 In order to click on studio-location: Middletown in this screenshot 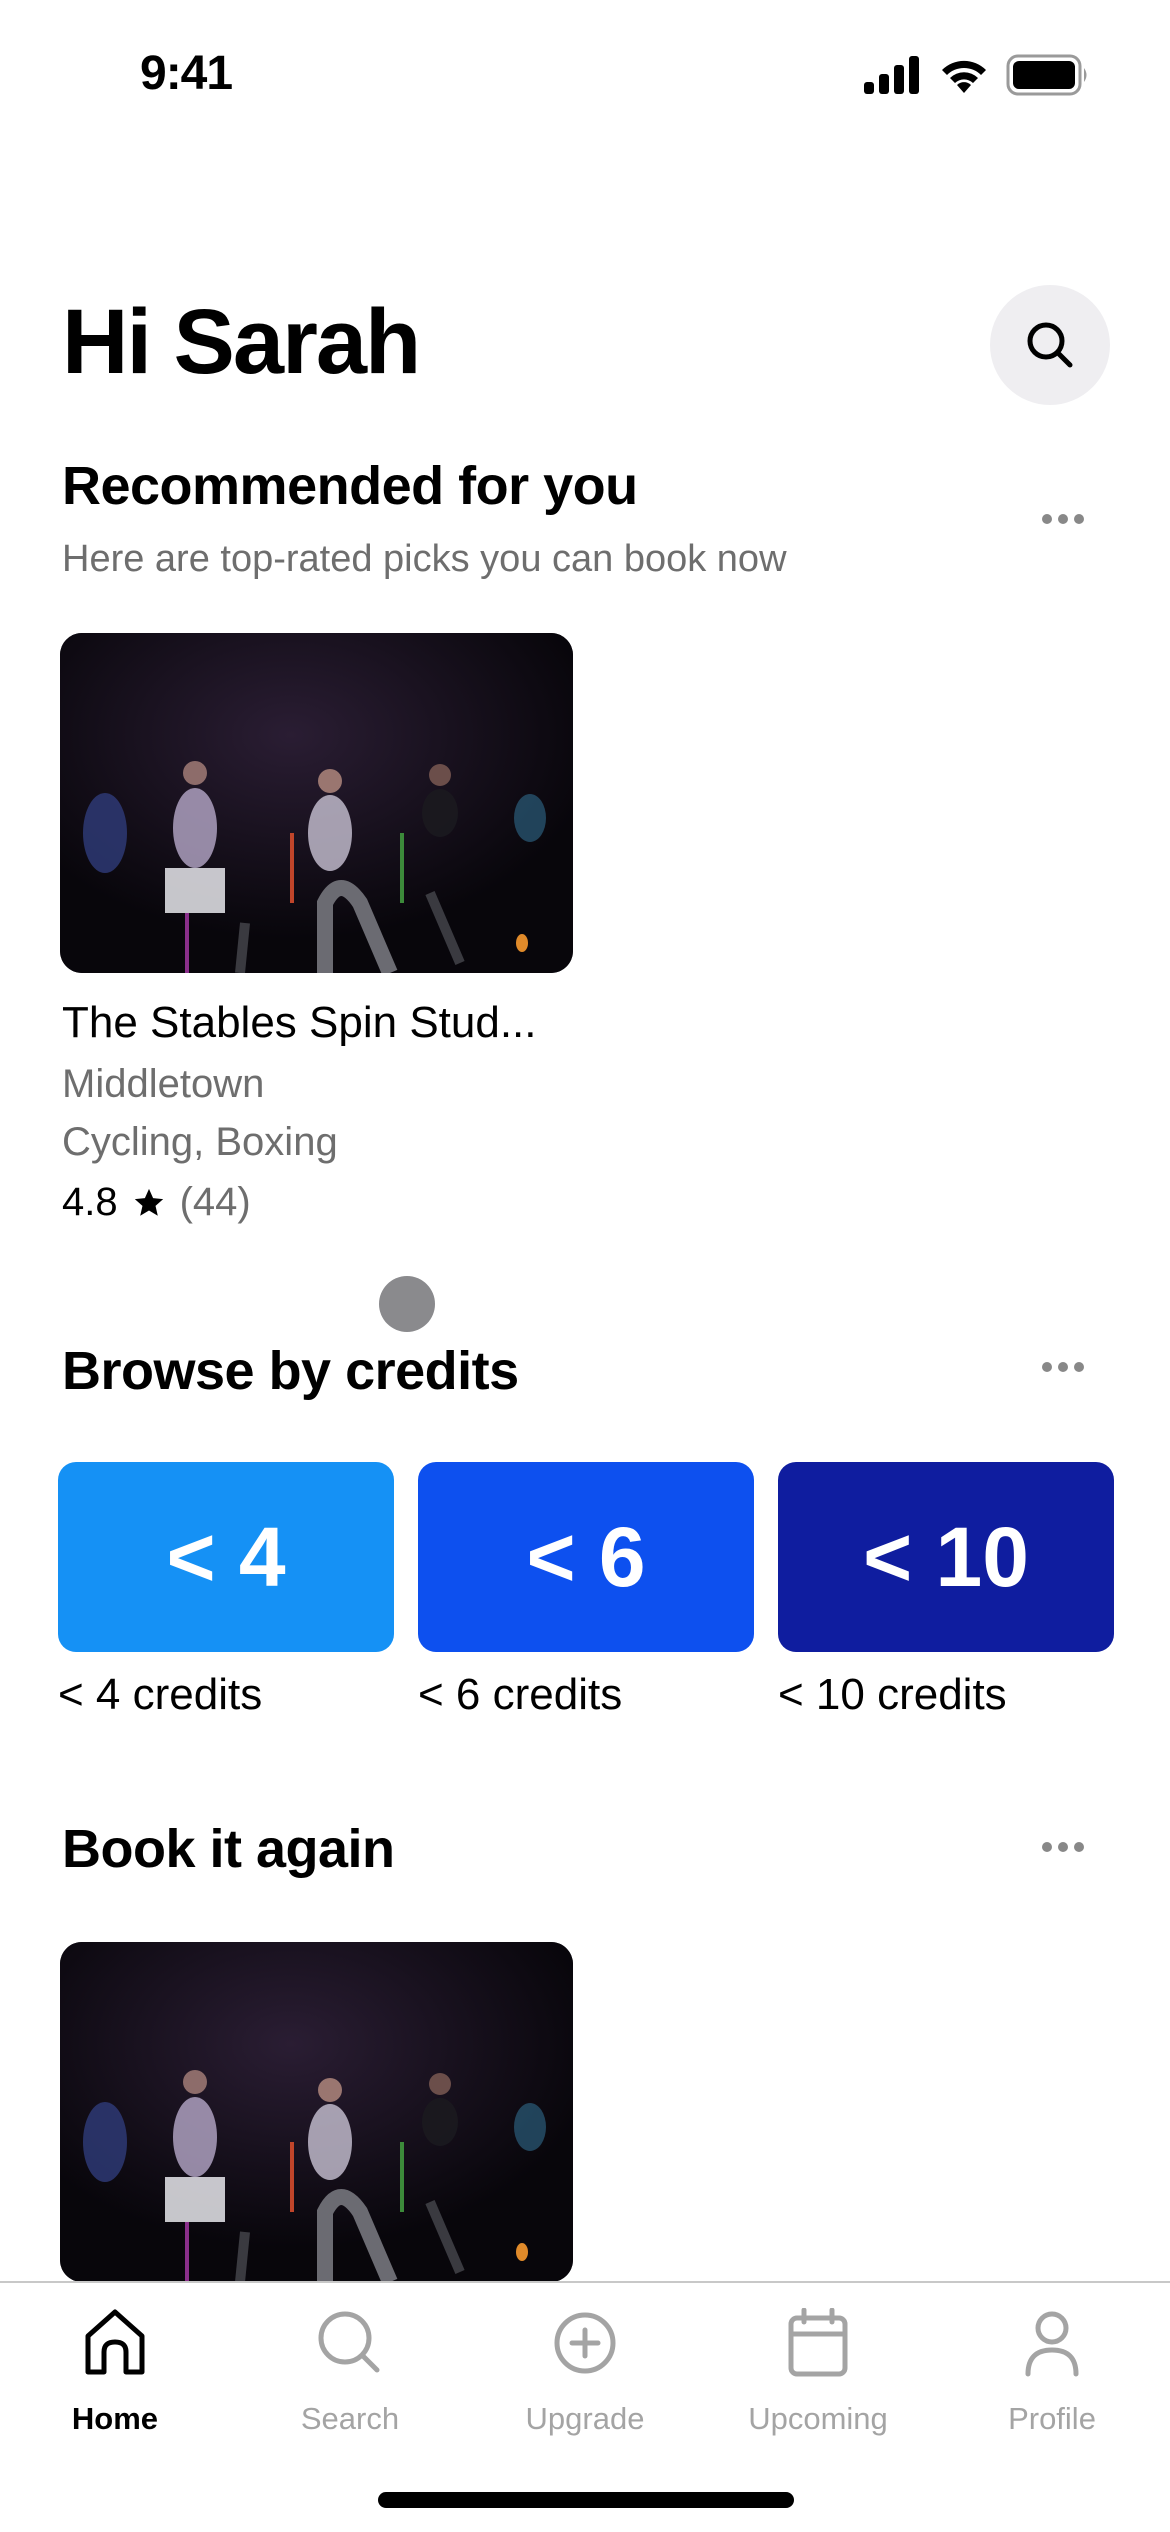, I will do `click(163, 1084)`.